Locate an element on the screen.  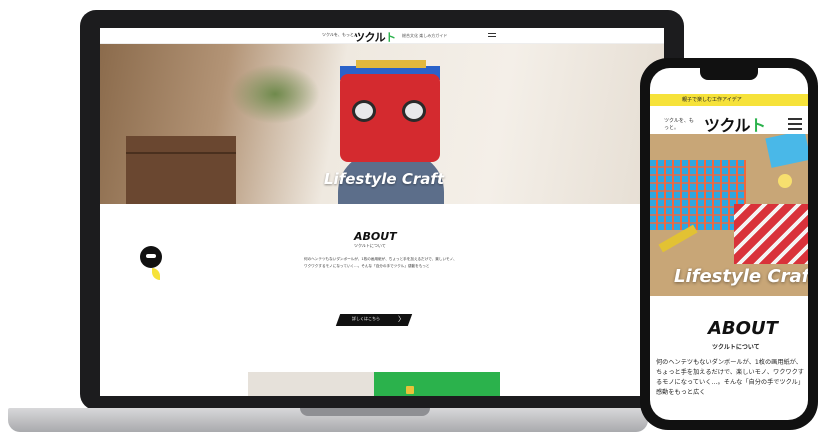
header-tagline: ツクルを、もっと。 is located at coordinates (340, 34).